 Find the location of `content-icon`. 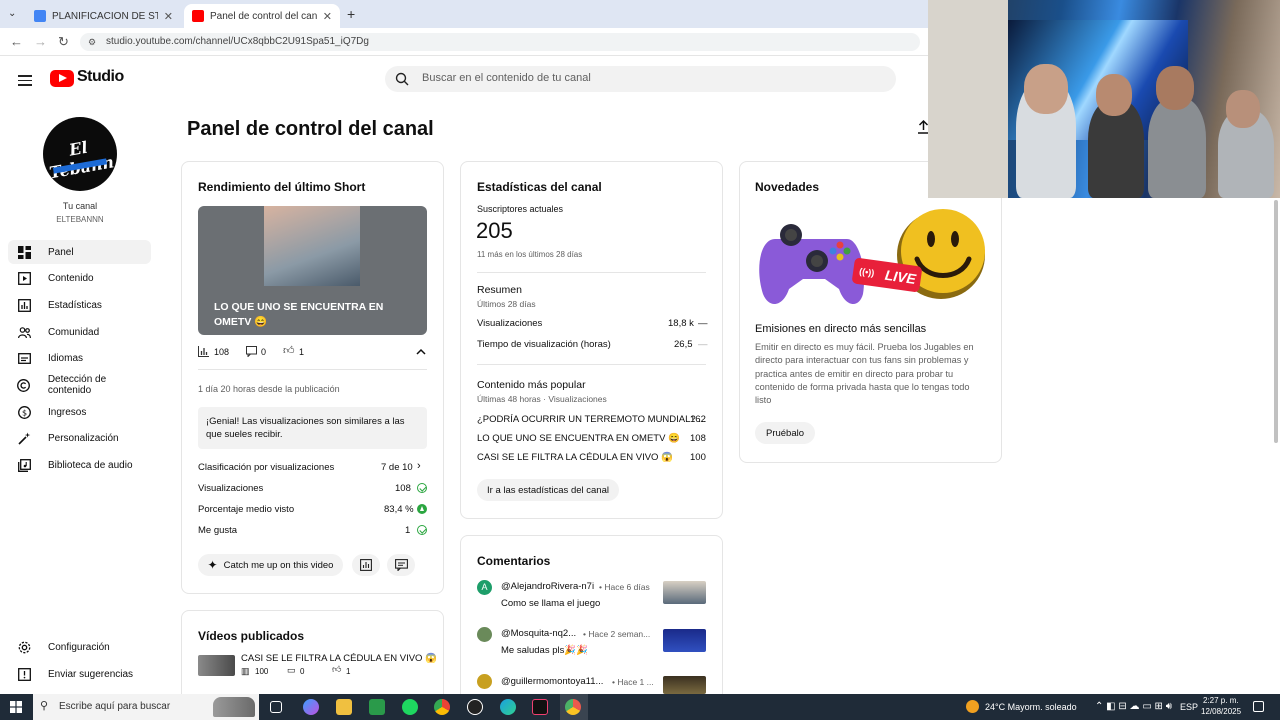

content-icon is located at coordinates (24, 278).